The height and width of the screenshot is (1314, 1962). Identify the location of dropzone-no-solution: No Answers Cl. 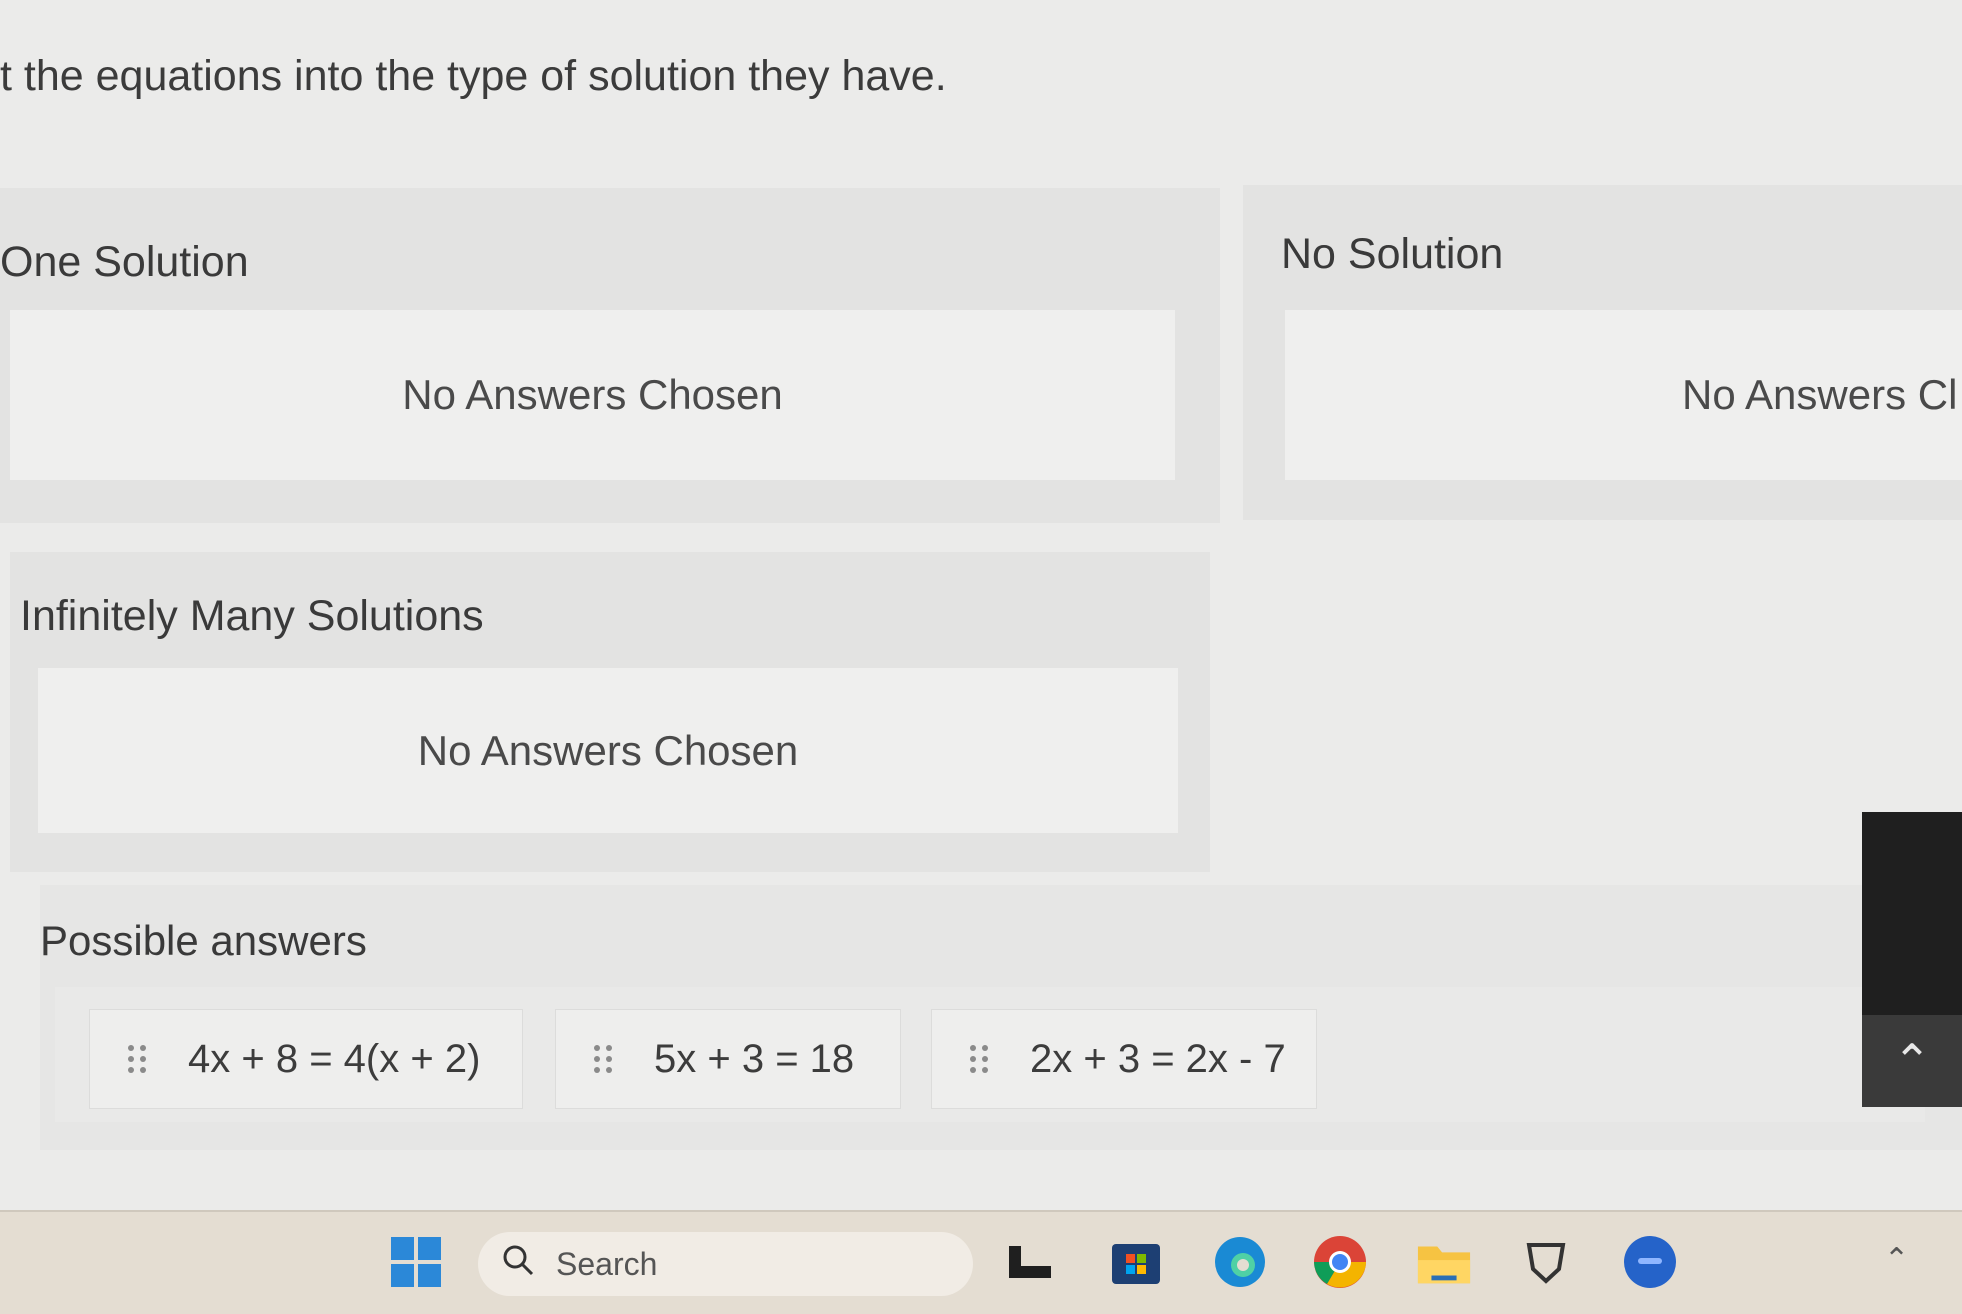
(1623, 395).